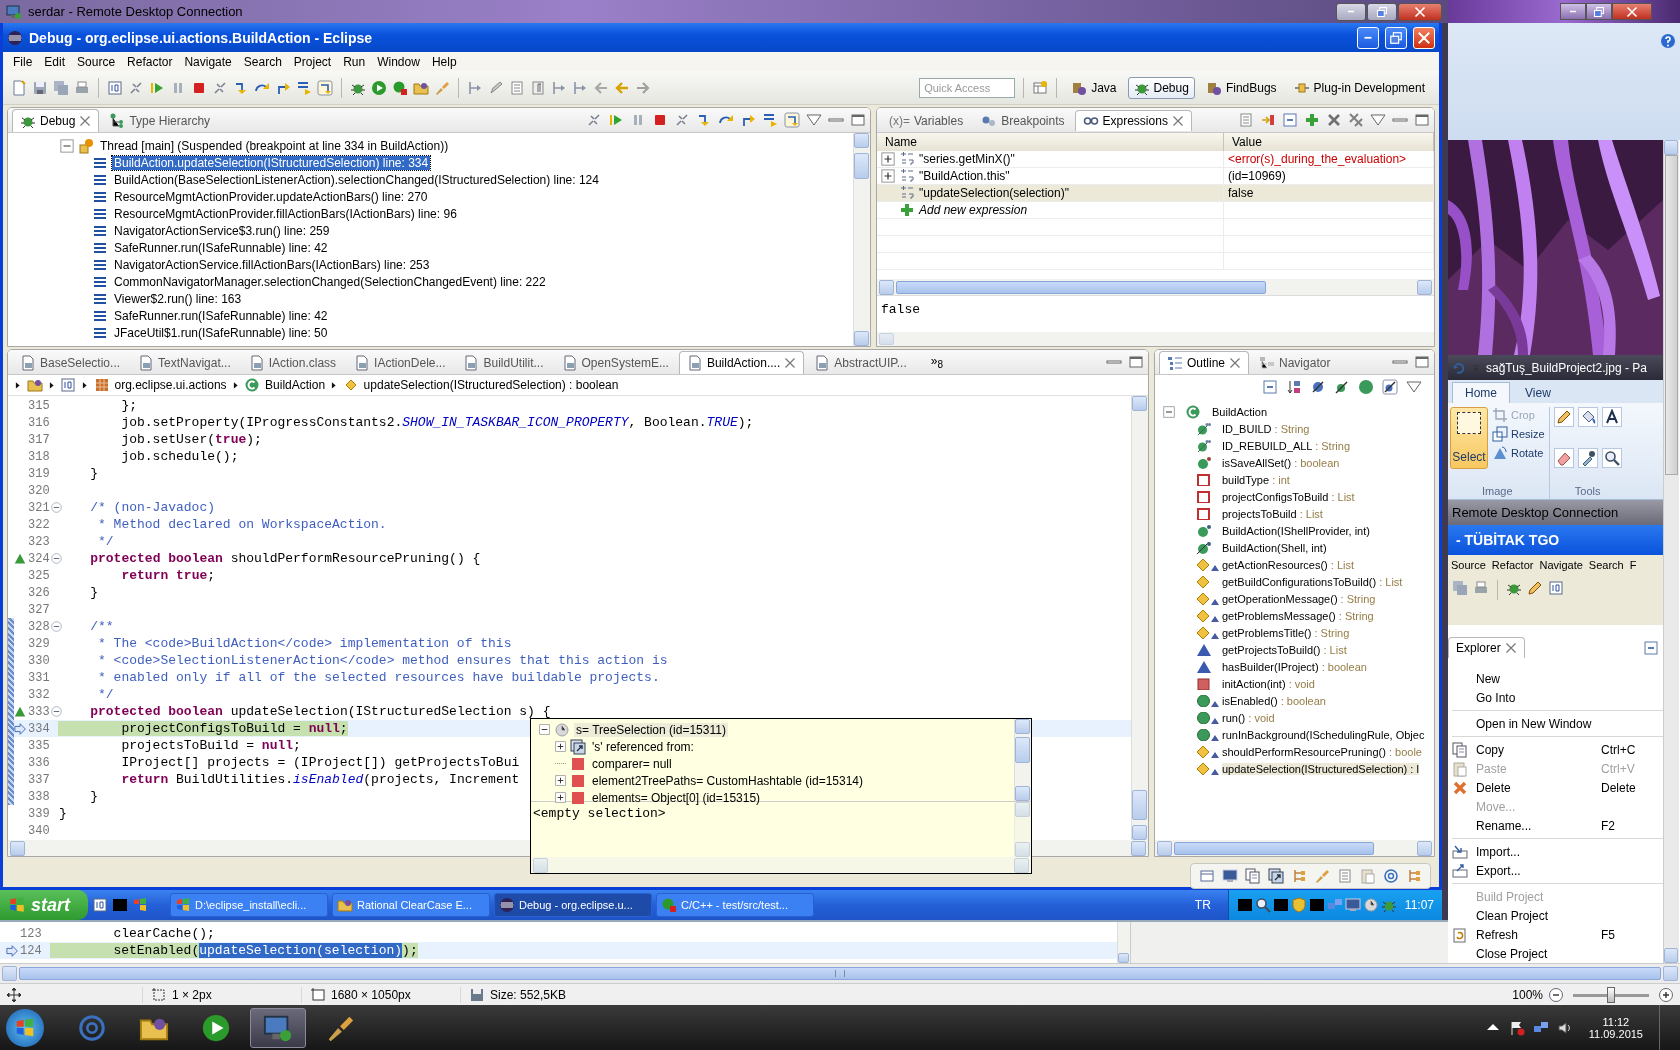  What do you see at coordinates (160, 120) in the screenshot?
I see `panel-tab: Type Hierarchy` at bounding box center [160, 120].